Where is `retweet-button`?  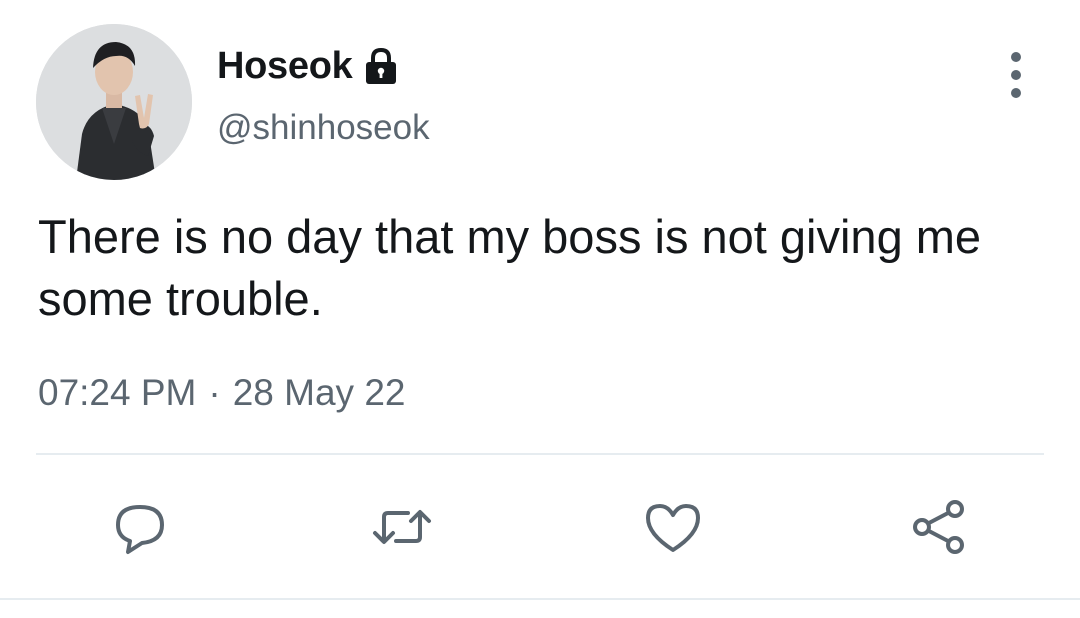
retweet-button is located at coordinates (402, 527).